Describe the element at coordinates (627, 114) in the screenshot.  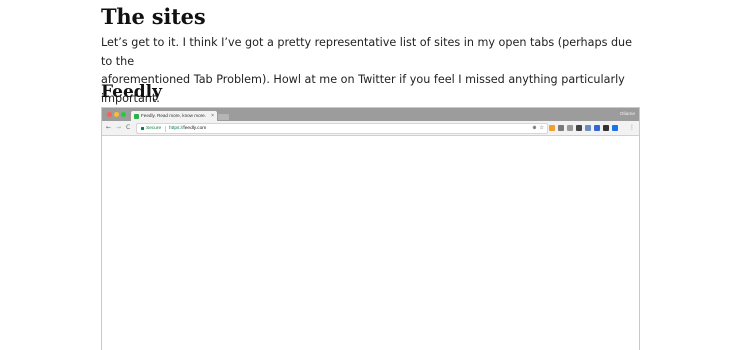
I see `profile-name: Oliame` at that location.